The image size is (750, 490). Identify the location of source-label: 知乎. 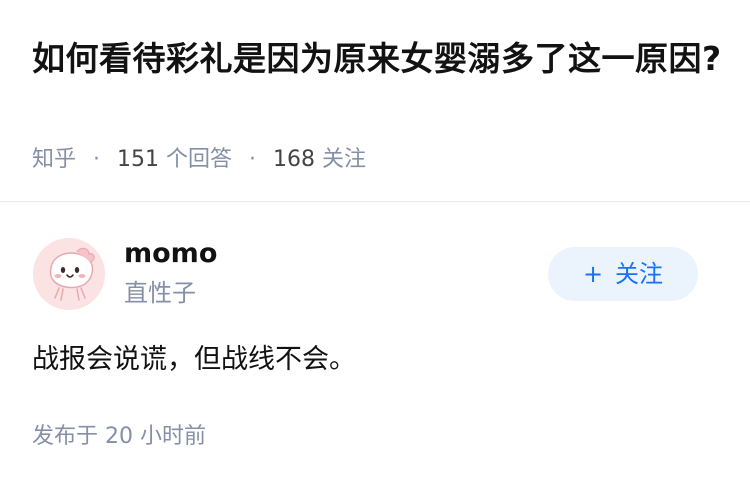
(54, 159).